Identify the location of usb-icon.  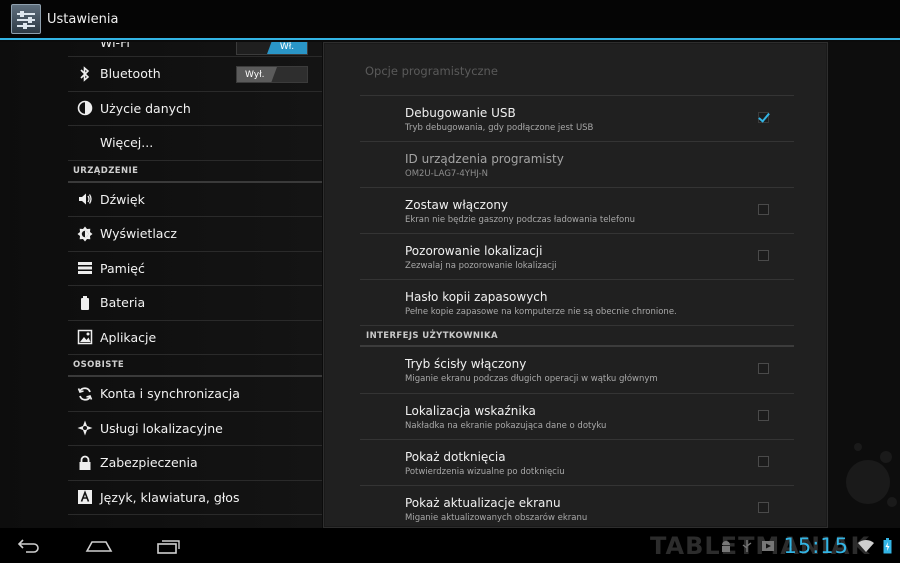
(747, 546).